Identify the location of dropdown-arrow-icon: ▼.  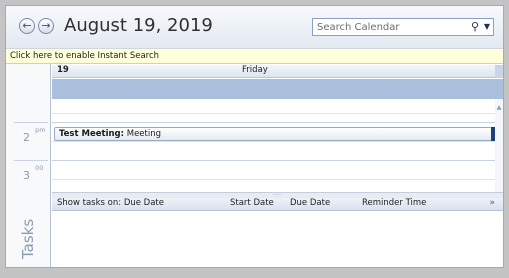
(487, 26).